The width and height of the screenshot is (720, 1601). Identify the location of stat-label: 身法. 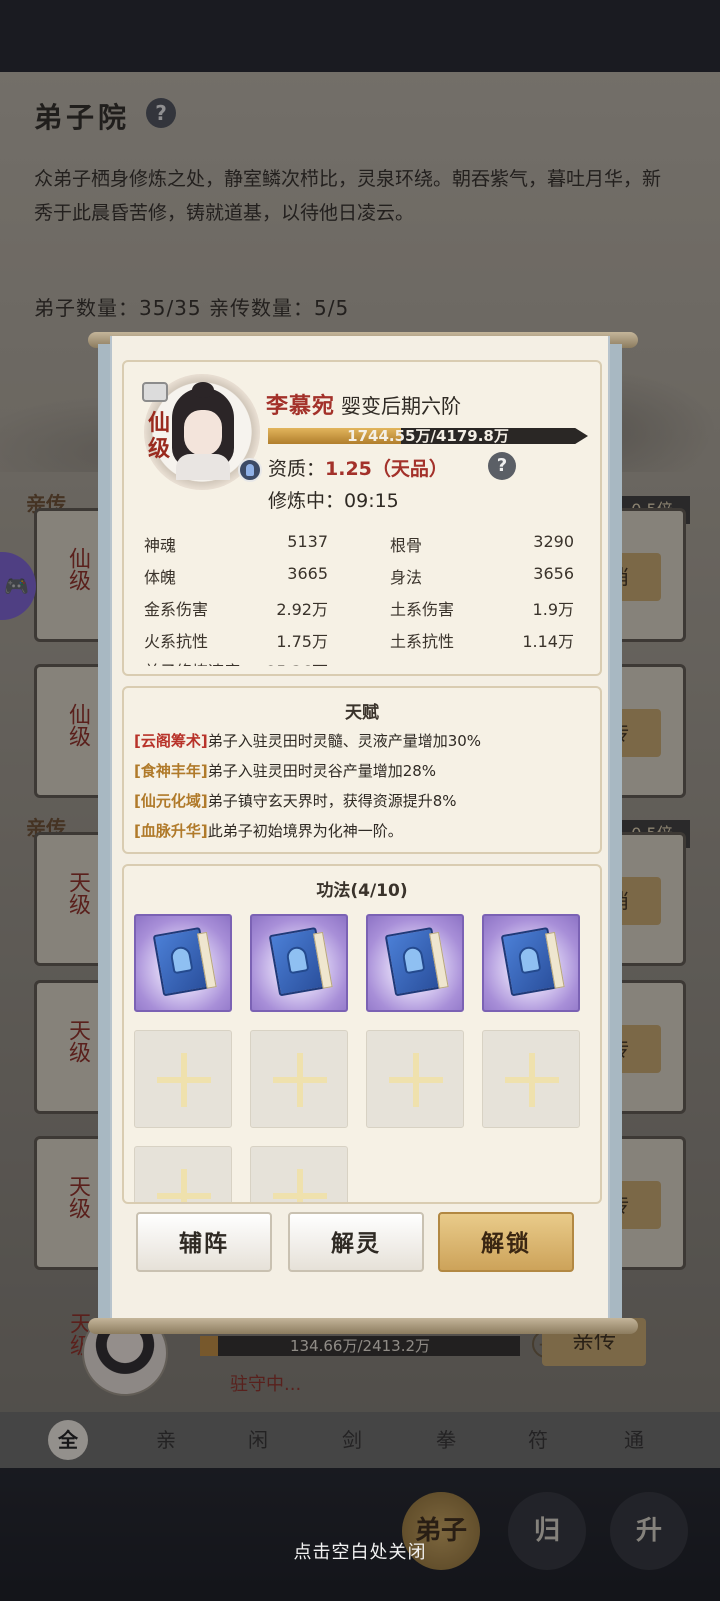
(406, 577).